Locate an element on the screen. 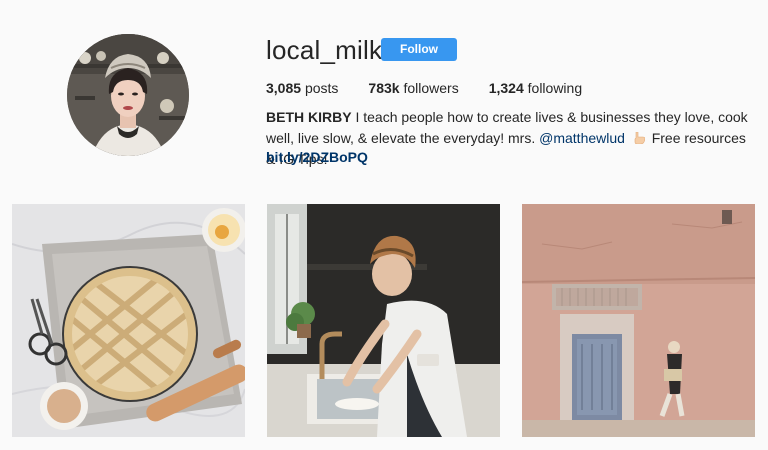 This screenshot has width=768, height=450. follow-button: Follow is located at coordinates (419, 49).